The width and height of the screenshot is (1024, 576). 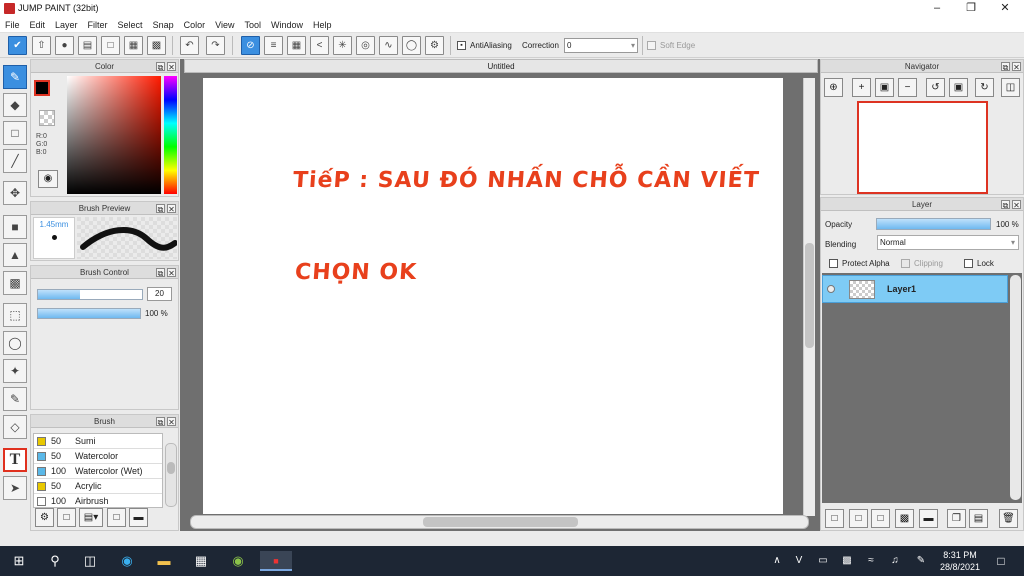 What do you see at coordinates (17, 45) in the screenshot?
I see `brush-settings-icon: ✔` at bounding box center [17, 45].